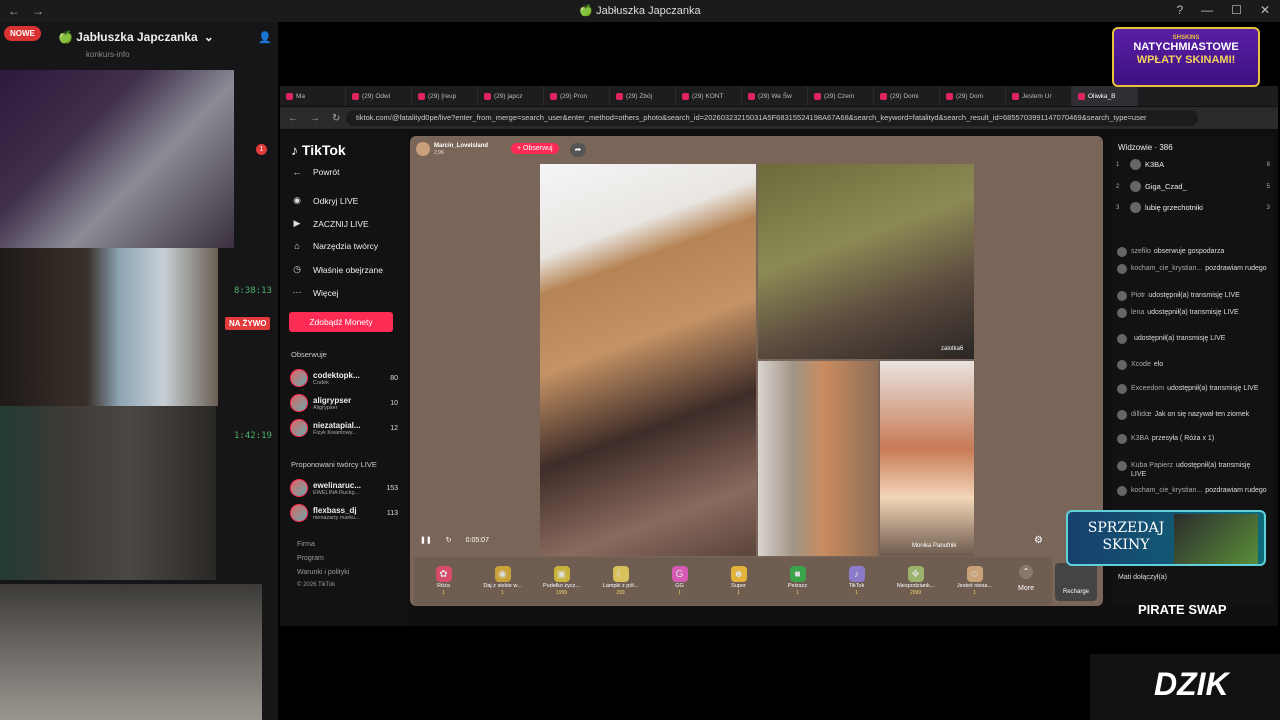 The width and height of the screenshot is (1280, 720). Describe the element at coordinates (1265, 10) in the screenshot. I see `close-icon: ✕` at that location.